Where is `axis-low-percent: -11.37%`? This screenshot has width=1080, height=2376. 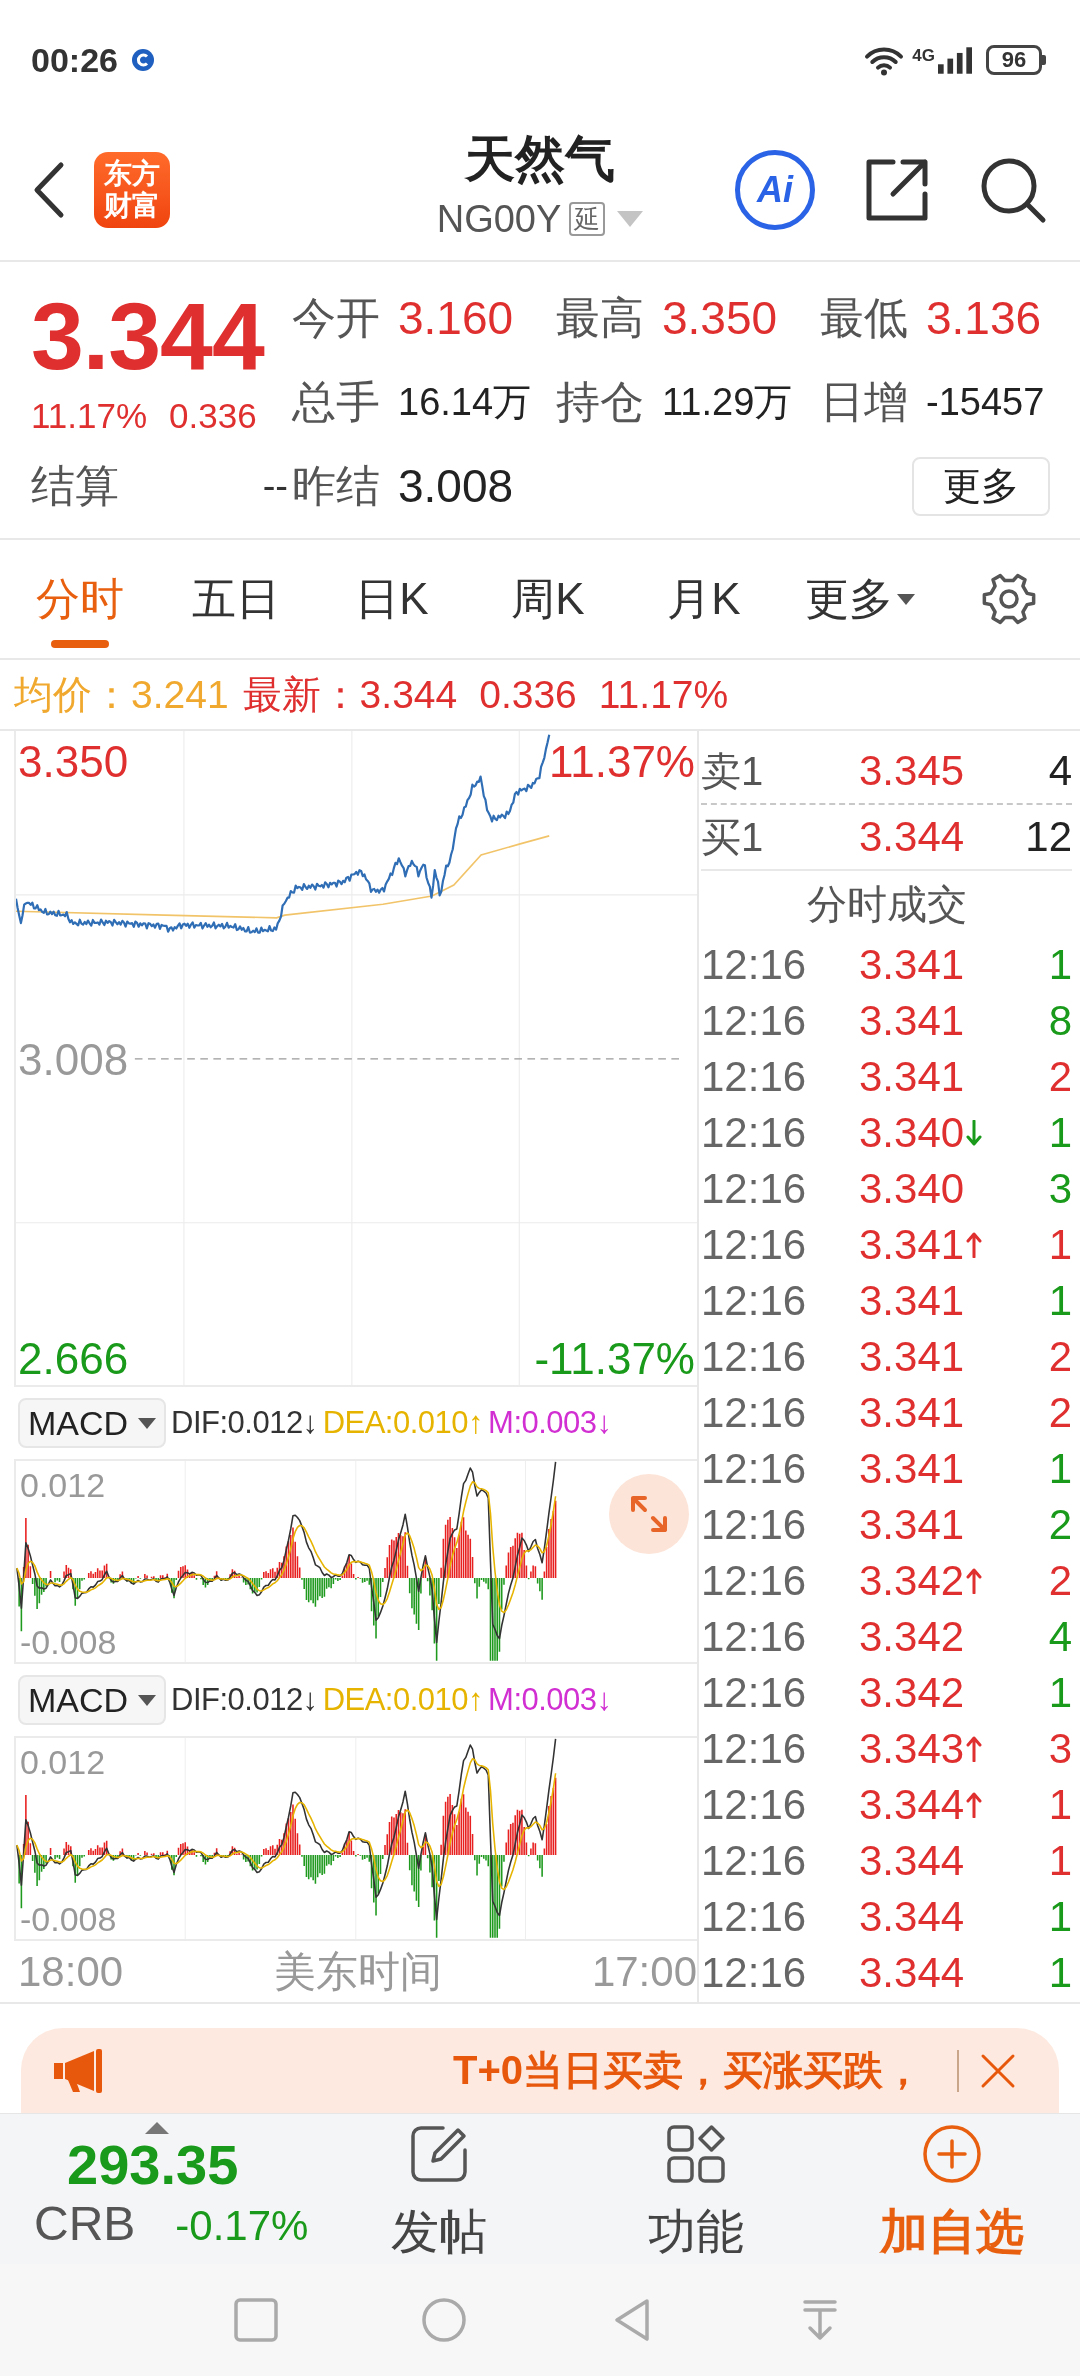
axis-low-percent: -11.37% is located at coordinates (614, 1359).